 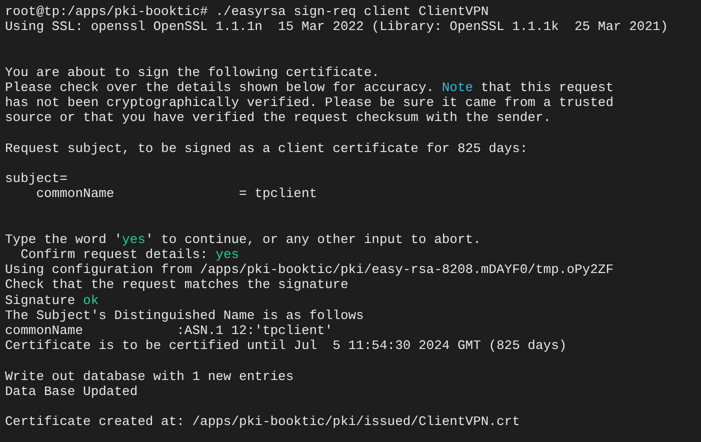 What do you see at coordinates (266, 148) in the screenshot?
I see `output-line: Request subject, to be signed as a client certificate for 825 days:` at bounding box center [266, 148].